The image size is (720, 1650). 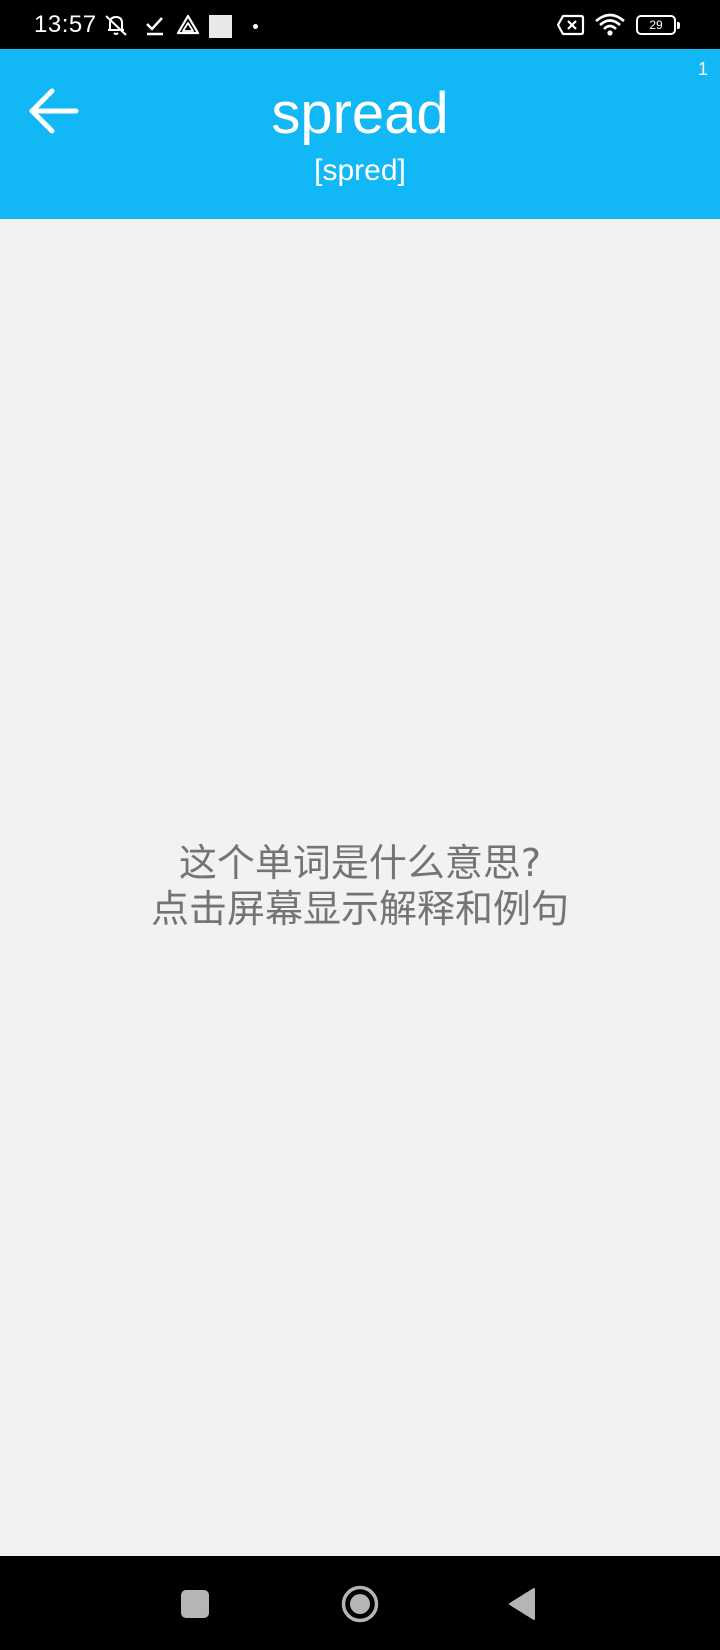 I want to click on wifi-icon, so click(x=610, y=24).